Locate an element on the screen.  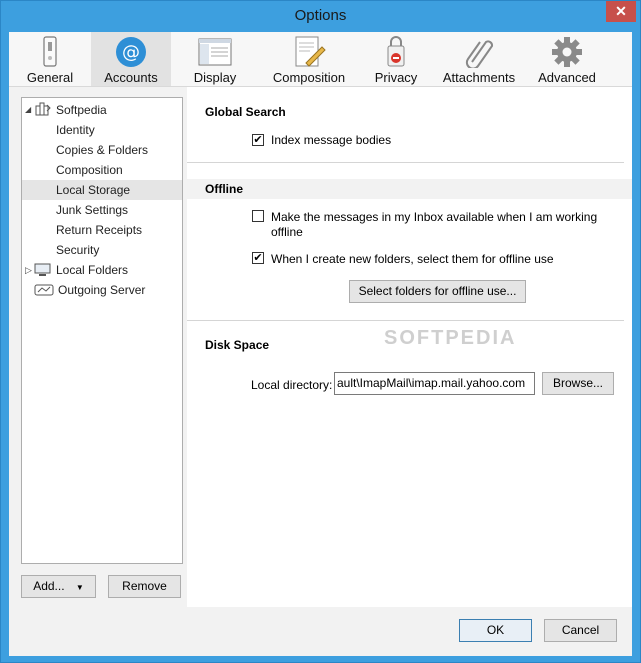
tree-item-composition: Composition is located at coordinates (102, 170).